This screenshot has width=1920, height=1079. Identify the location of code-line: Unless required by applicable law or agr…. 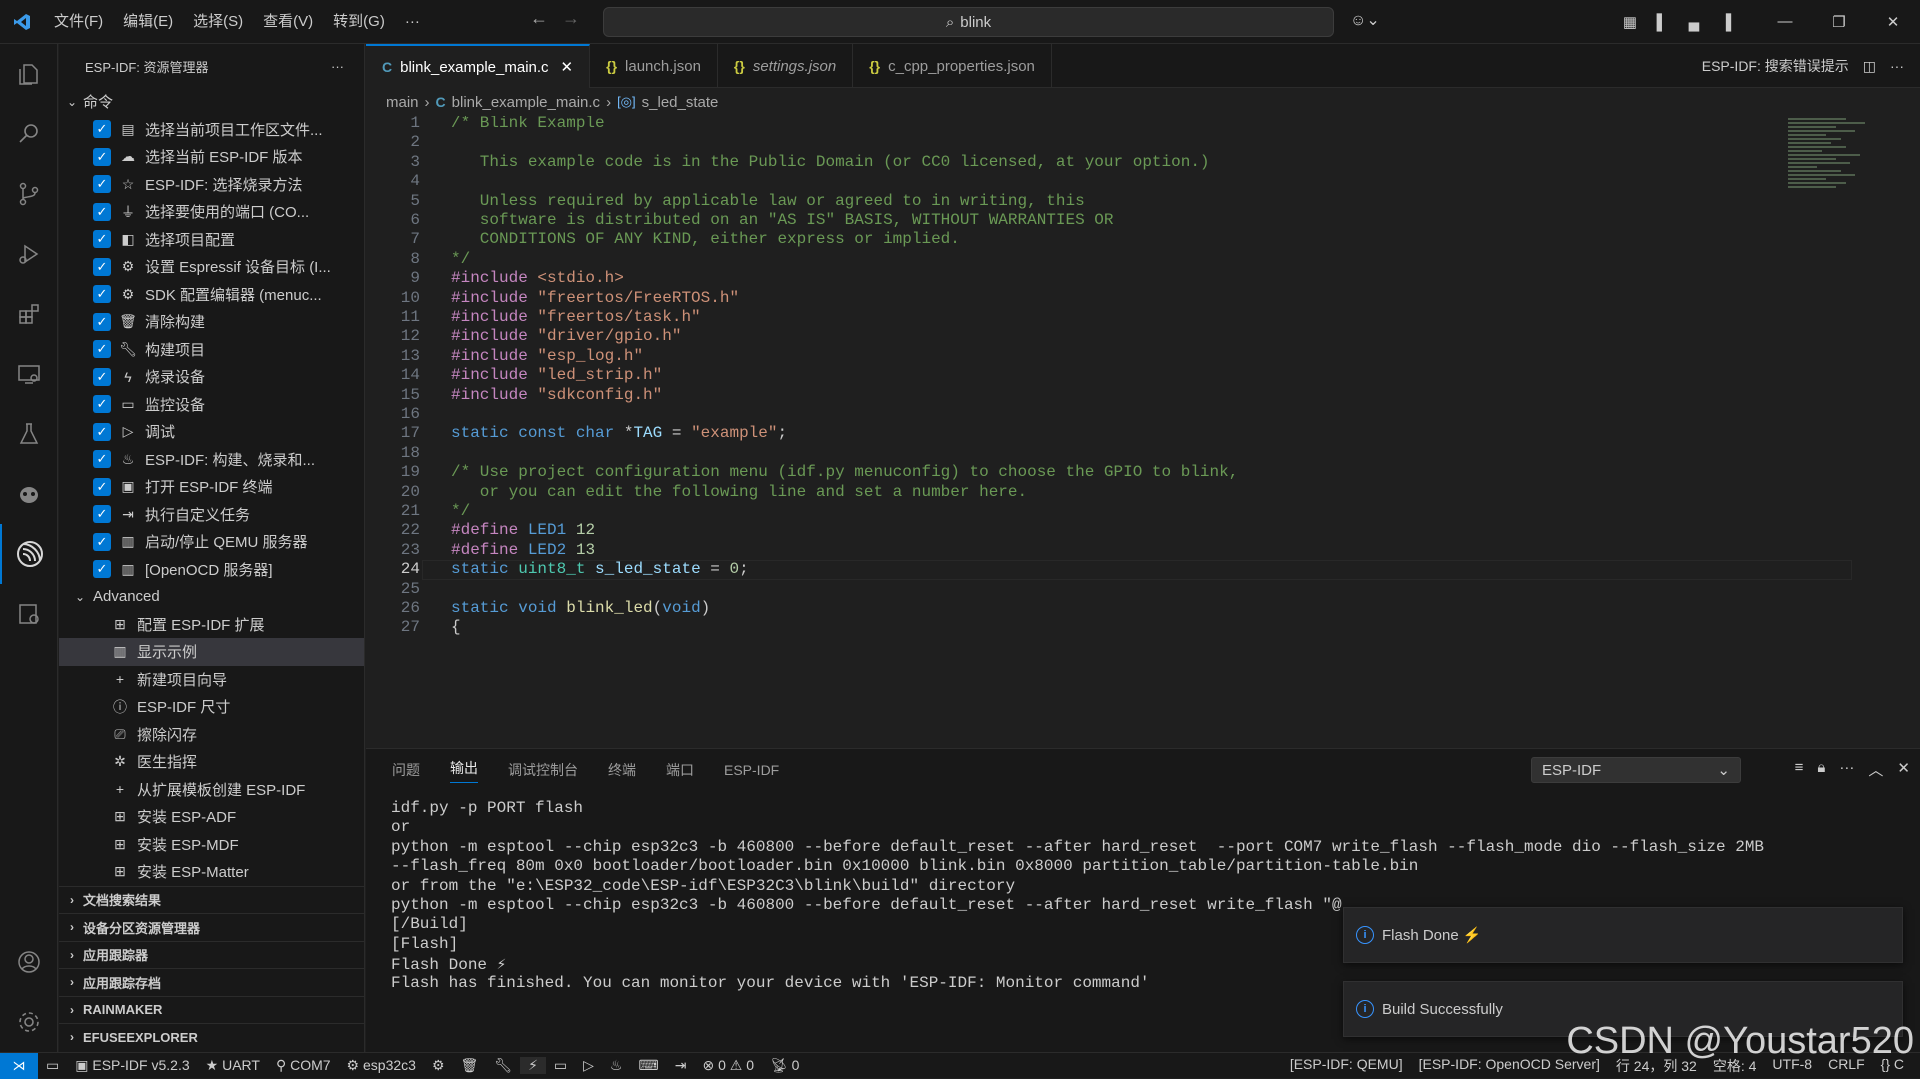
(768, 201).